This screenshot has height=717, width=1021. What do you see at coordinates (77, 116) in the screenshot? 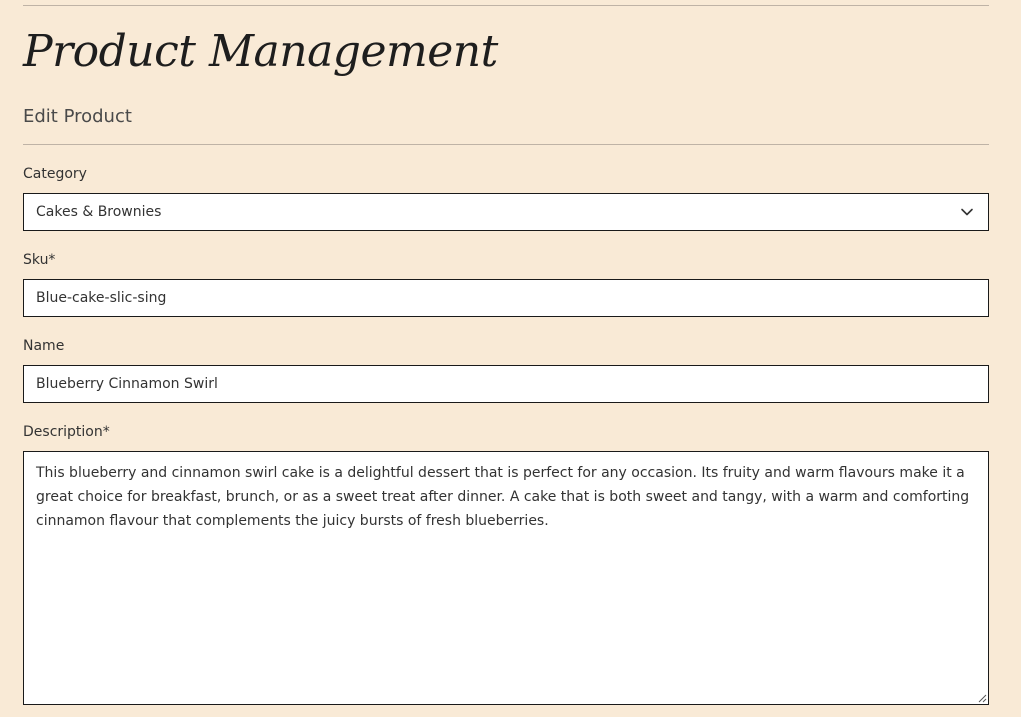
I see `section-title: Edit Product` at bounding box center [77, 116].